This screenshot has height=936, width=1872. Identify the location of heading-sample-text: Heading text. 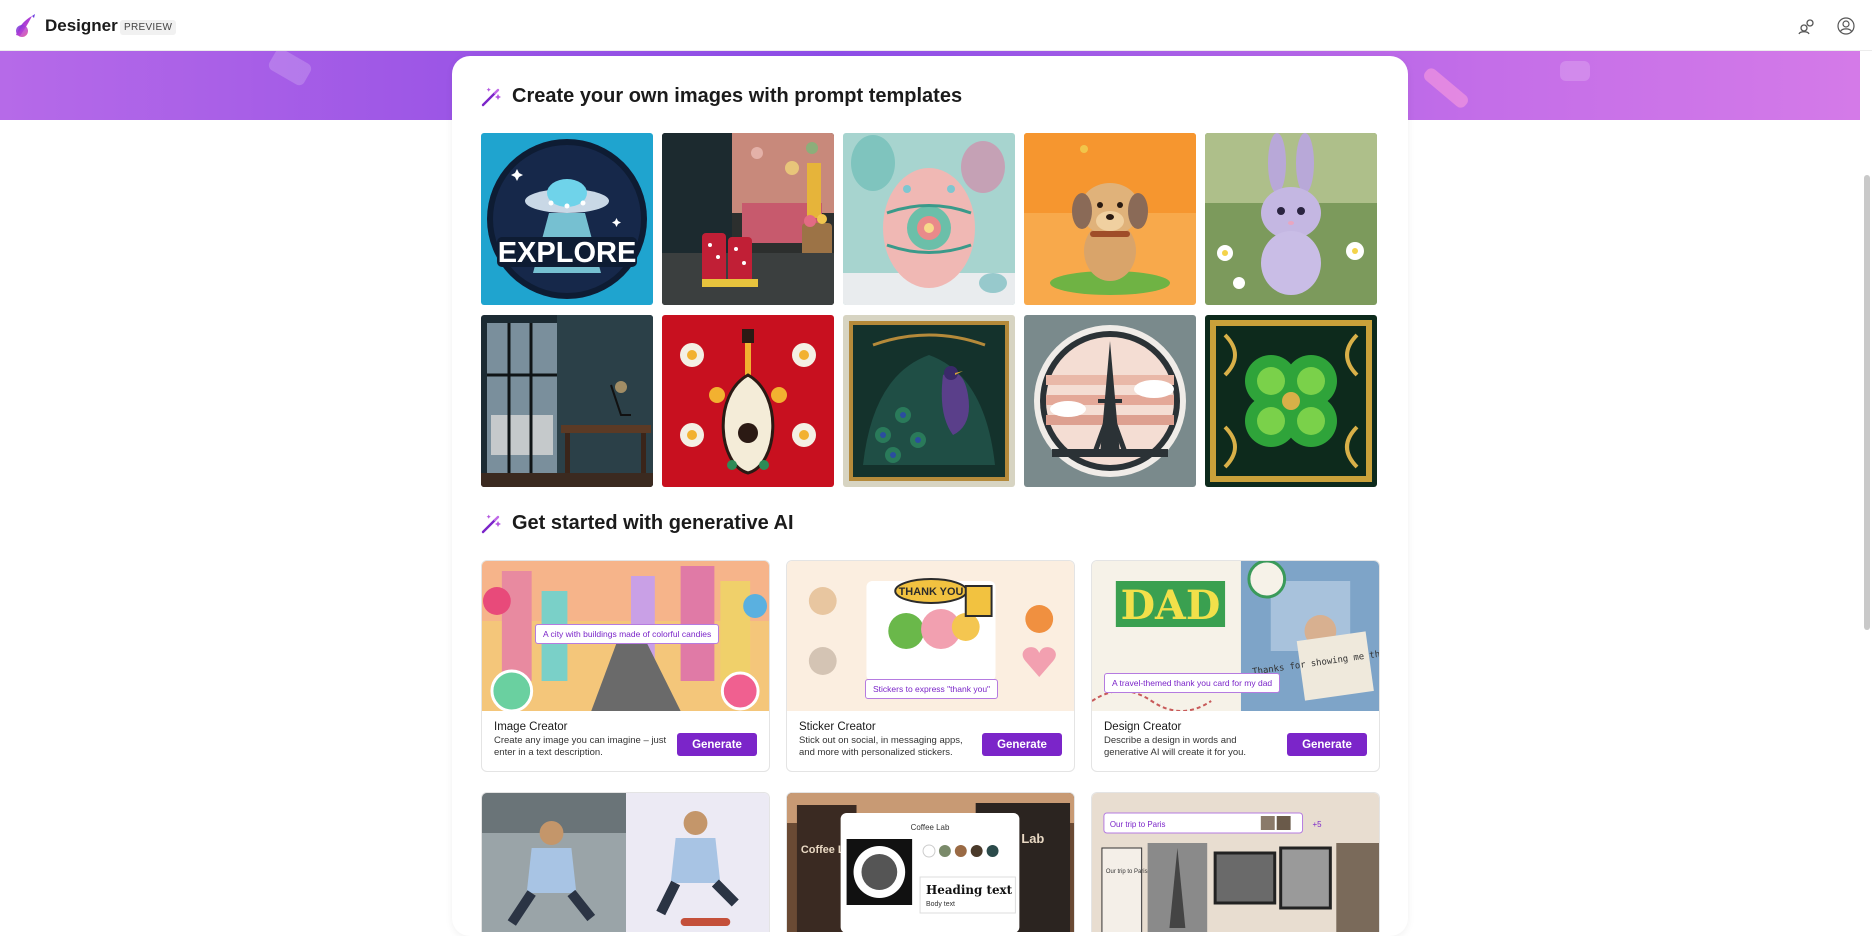
(969, 890).